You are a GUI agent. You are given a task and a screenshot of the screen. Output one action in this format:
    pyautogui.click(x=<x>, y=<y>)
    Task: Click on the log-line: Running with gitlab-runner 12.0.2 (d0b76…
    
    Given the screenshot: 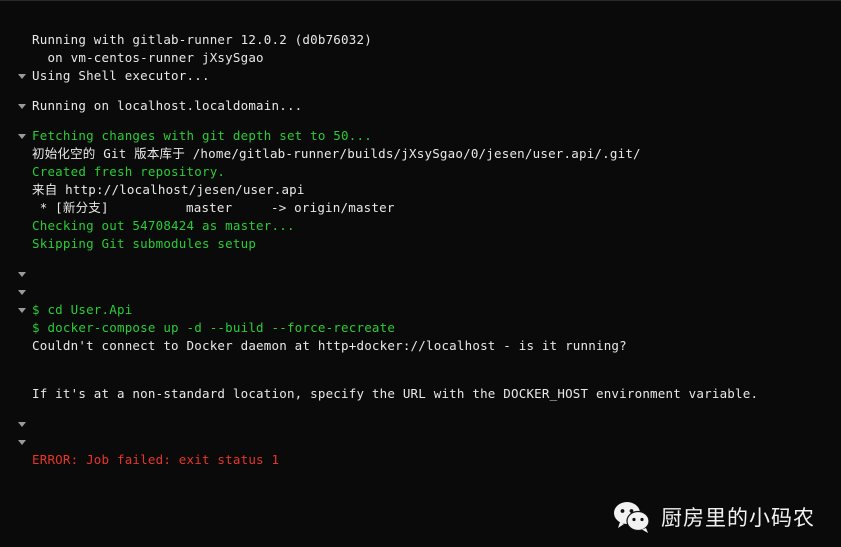 What is the action you would take?
    pyautogui.click(x=420, y=40)
    